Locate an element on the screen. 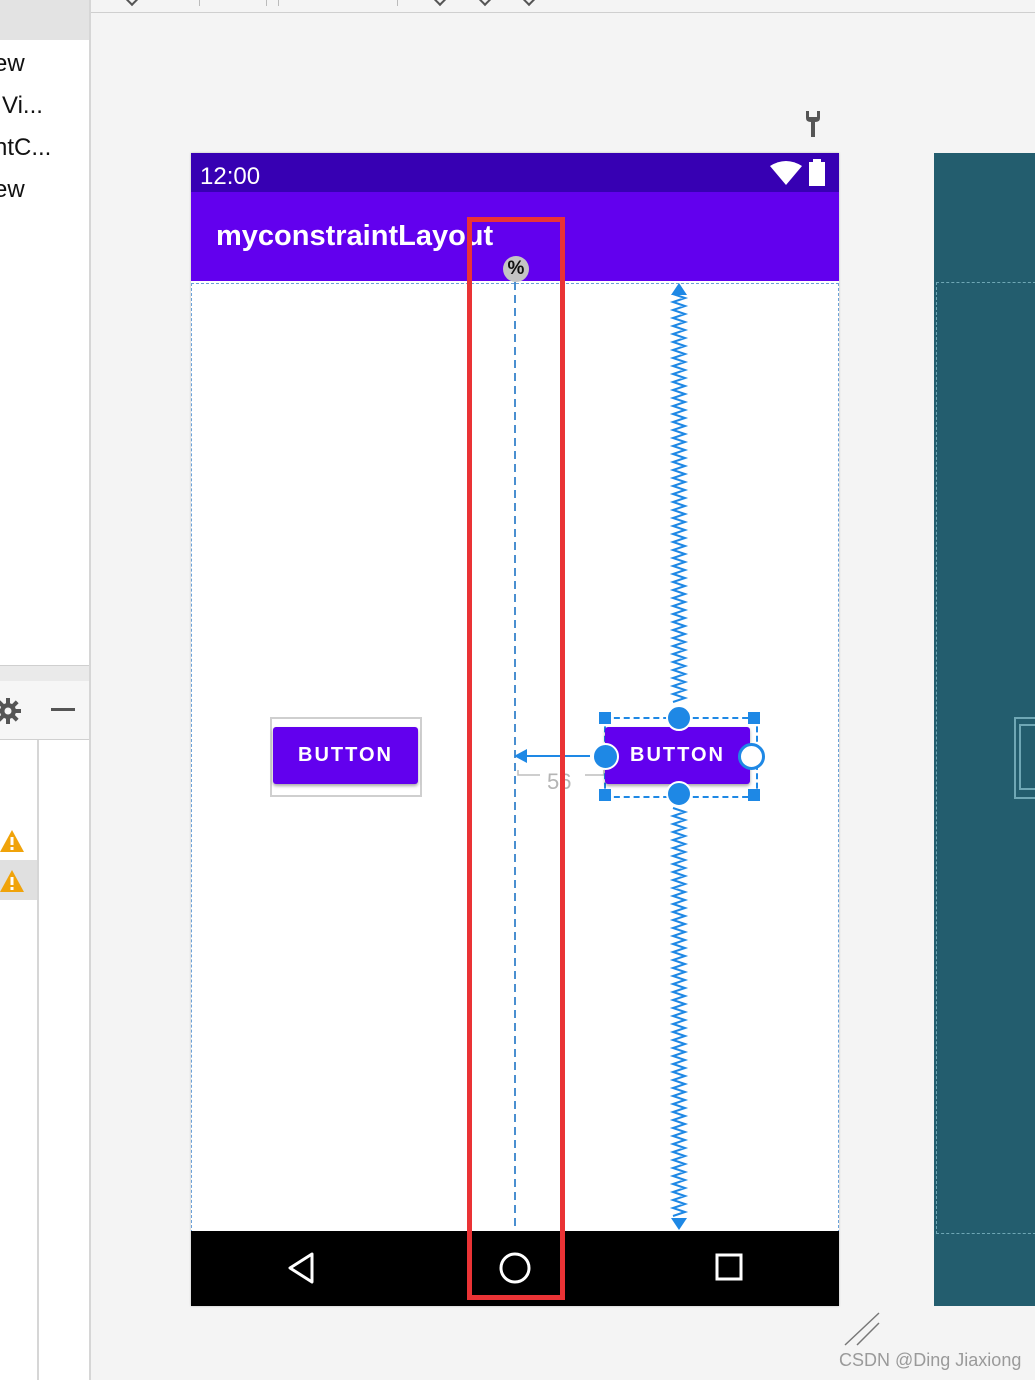 The height and width of the screenshot is (1380, 1035). margin-indicator is located at coordinates (595, 773).